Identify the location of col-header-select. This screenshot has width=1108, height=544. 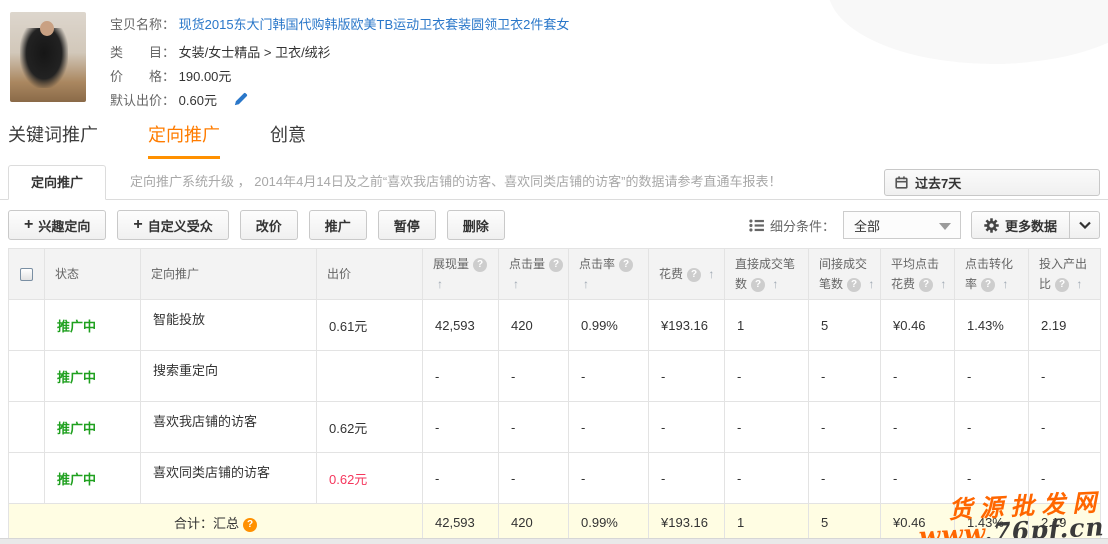
(26, 274).